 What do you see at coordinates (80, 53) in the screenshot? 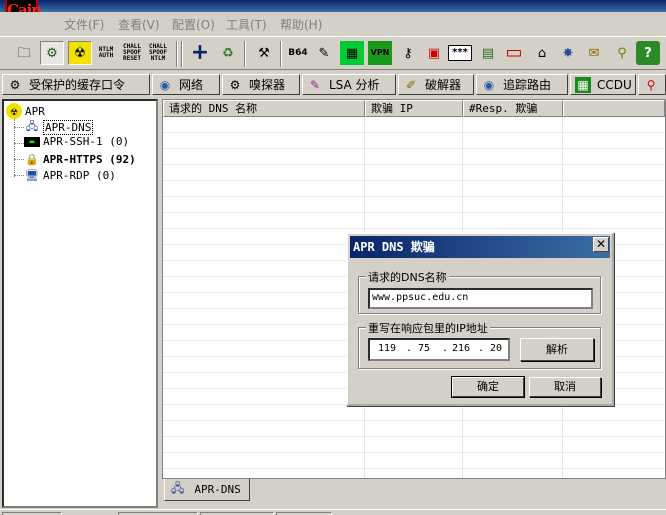
I see `apr-icon: ☢` at bounding box center [80, 53].